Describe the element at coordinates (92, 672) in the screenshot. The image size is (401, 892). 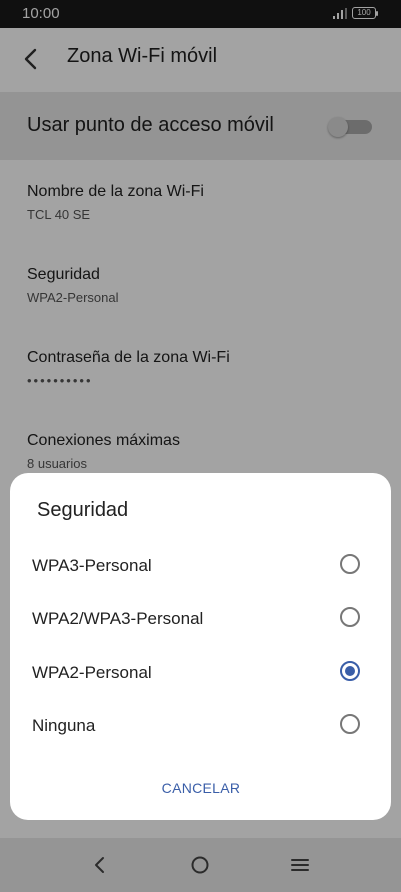
I see `option-label: WPA2-Personal` at that location.